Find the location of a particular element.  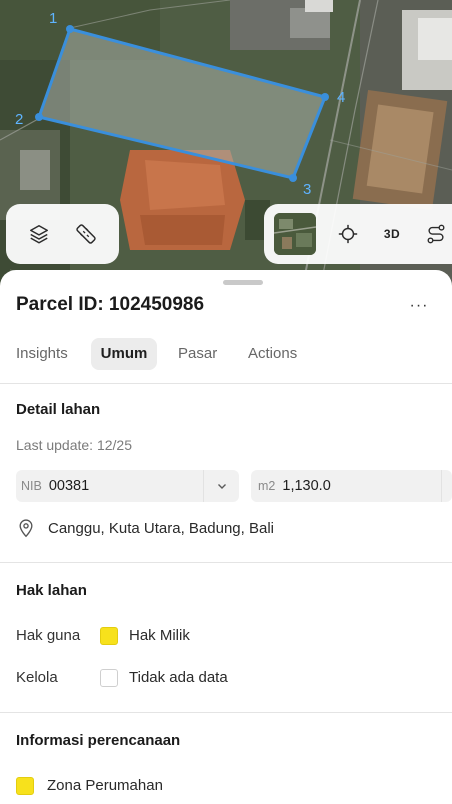

basemap-toggle is located at coordinates (295, 234).